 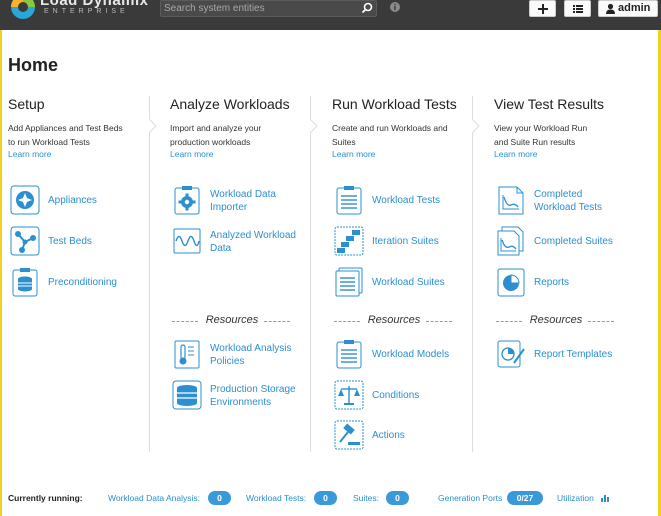 What do you see at coordinates (25, 282) in the screenshot?
I see `precondition-icon` at bounding box center [25, 282].